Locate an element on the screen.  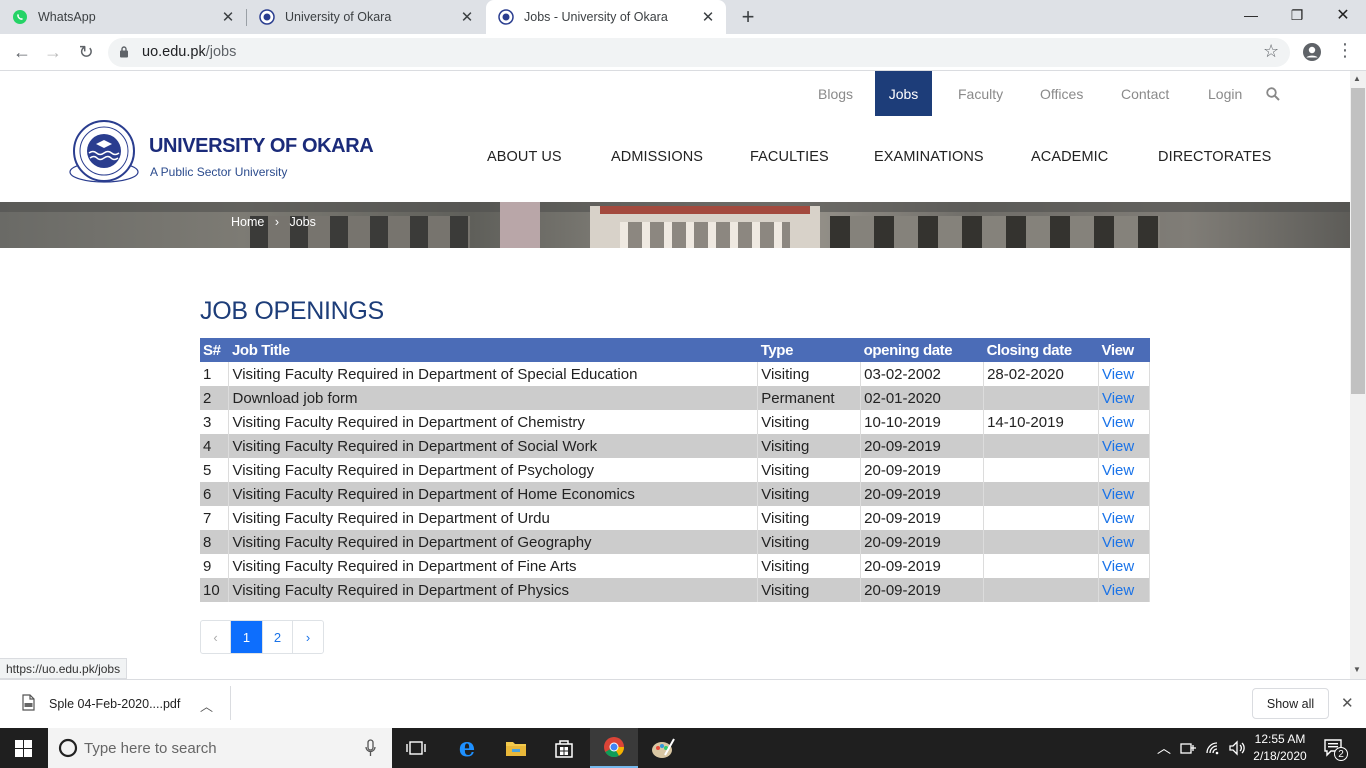
menu-kebab-icon: ⋮ is located at coordinates (1345, 50).